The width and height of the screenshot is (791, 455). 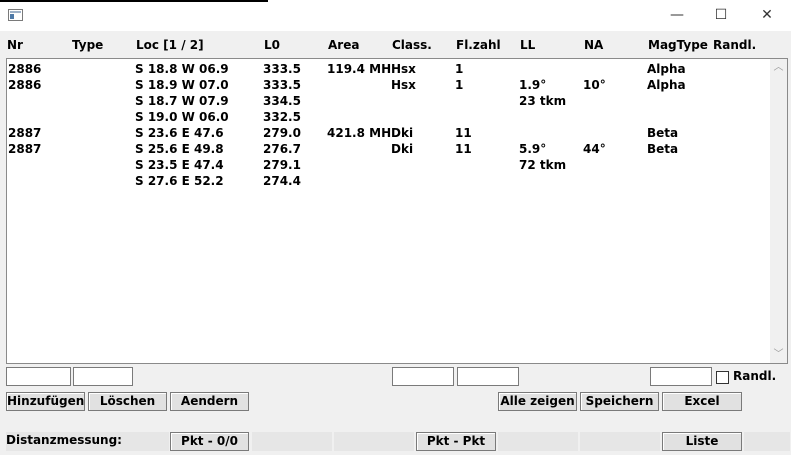 I want to click on cell-loc: S 19.0 W 06.0, so click(x=182, y=117).